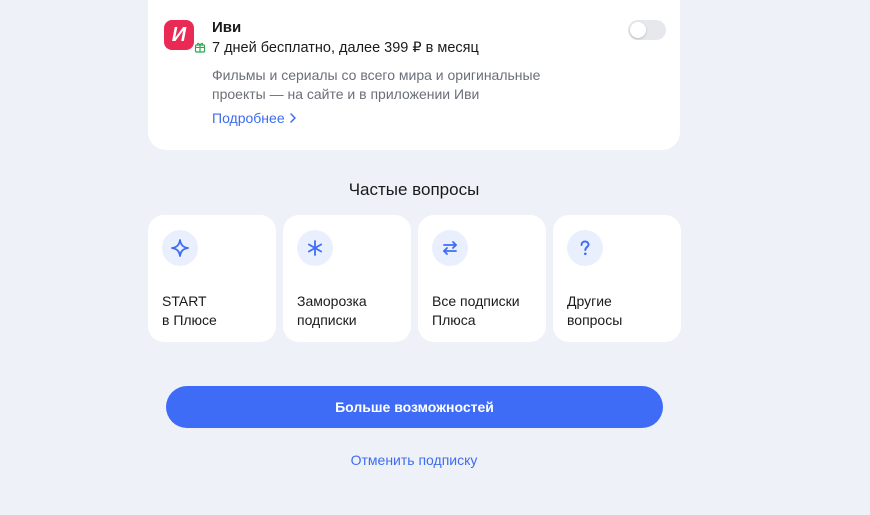 The width and height of the screenshot is (870, 515). I want to click on snowflake-icon, so click(315, 248).